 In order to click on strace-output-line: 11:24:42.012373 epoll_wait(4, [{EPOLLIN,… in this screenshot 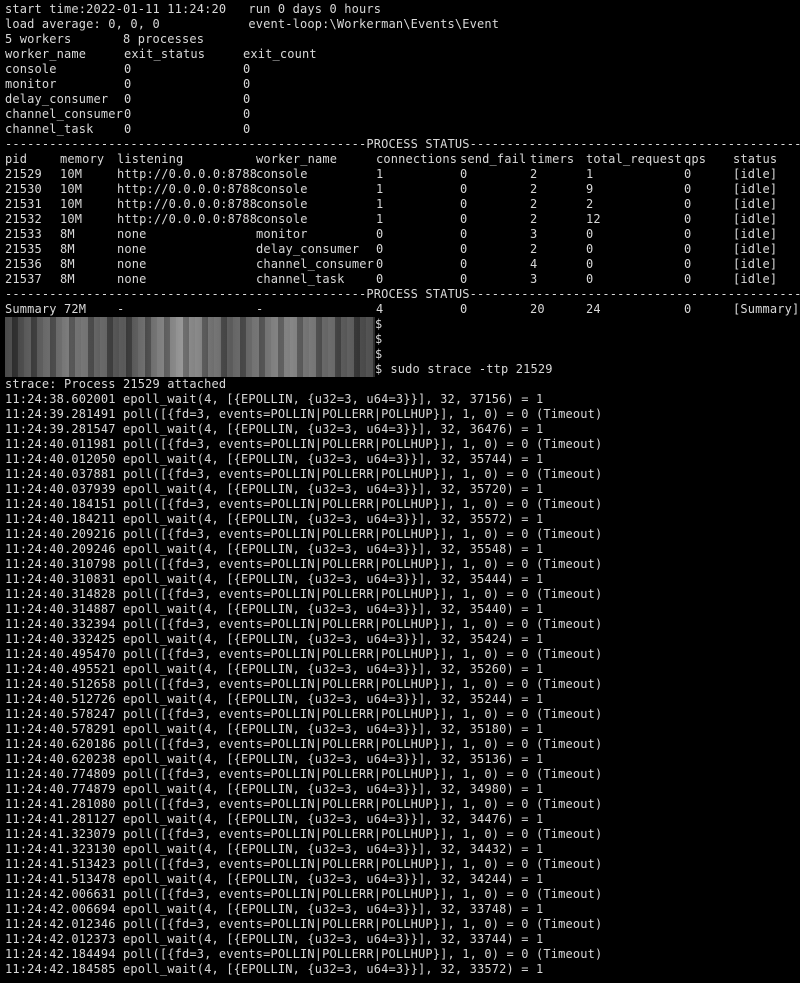, I will do `click(274, 939)`.